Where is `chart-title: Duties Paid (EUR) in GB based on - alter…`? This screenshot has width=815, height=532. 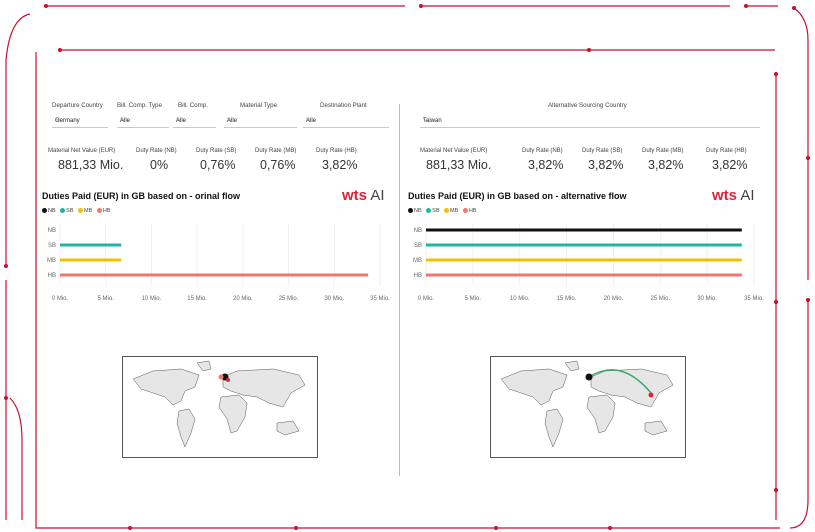
chart-title: Duties Paid (EUR) in GB based on - alter… is located at coordinates (517, 196).